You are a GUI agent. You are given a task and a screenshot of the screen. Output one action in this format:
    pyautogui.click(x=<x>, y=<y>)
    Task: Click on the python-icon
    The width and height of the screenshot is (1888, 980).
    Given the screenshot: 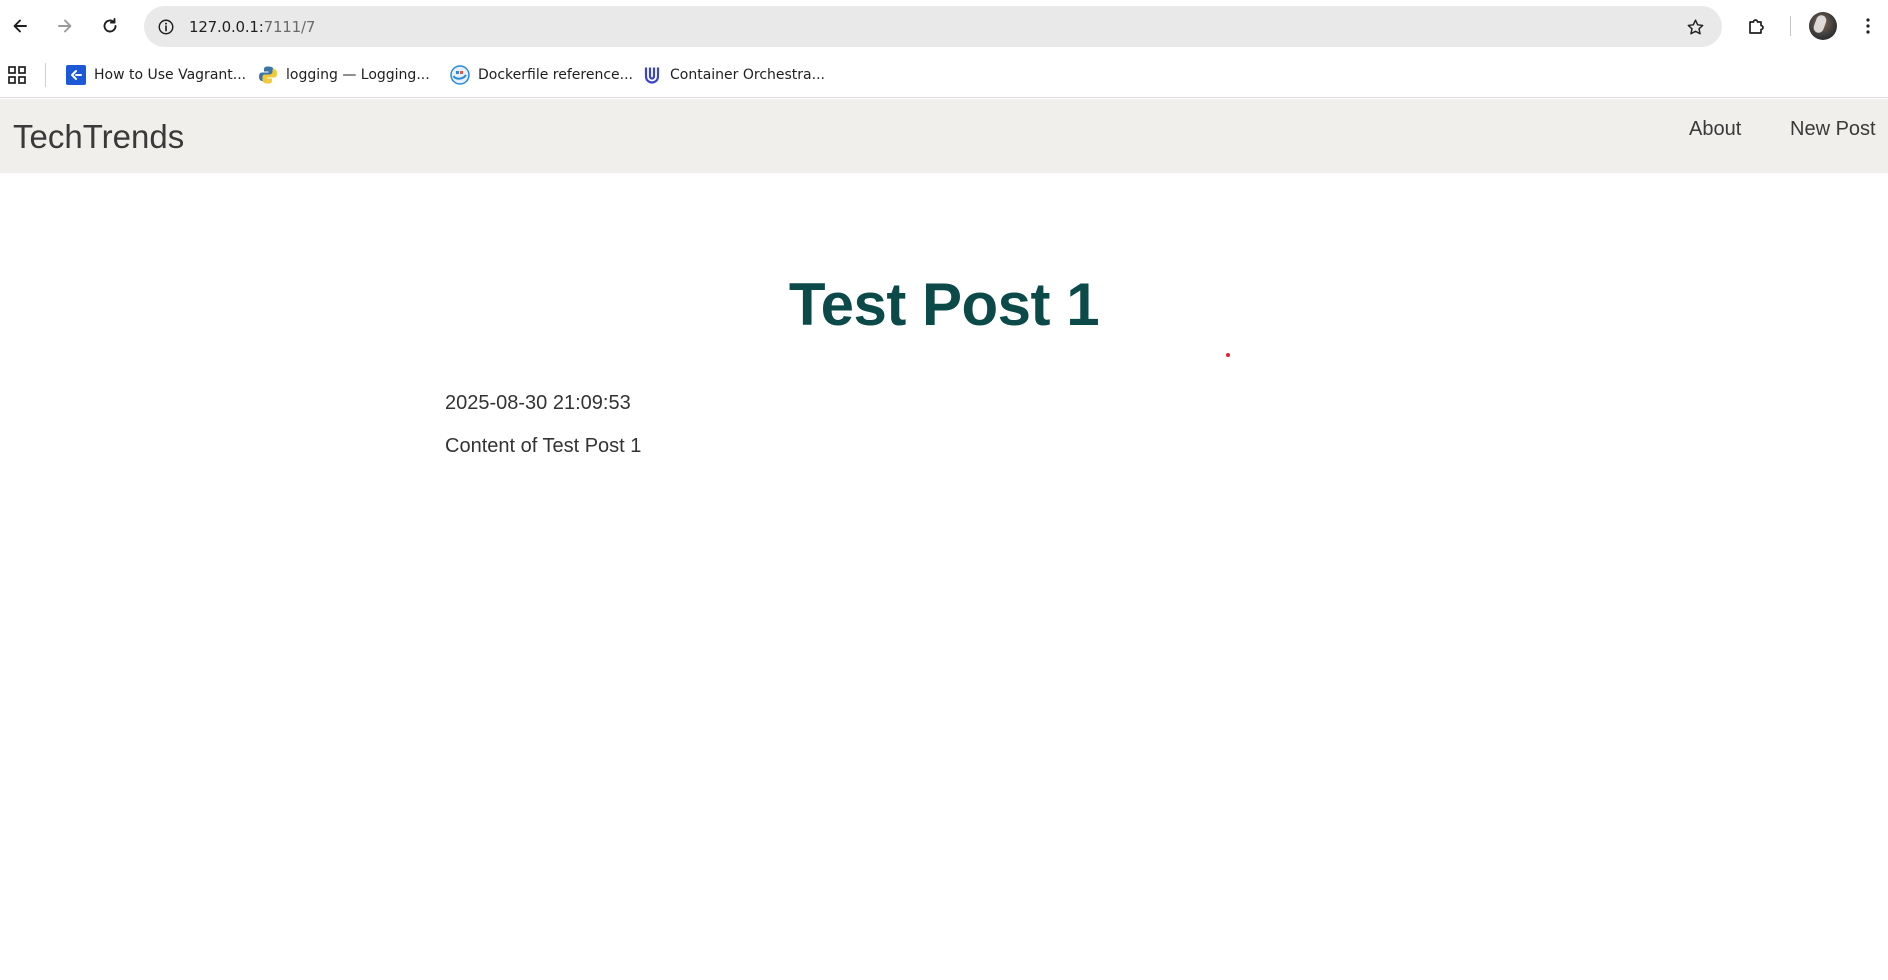 What is the action you would take?
    pyautogui.click(x=268, y=75)
    